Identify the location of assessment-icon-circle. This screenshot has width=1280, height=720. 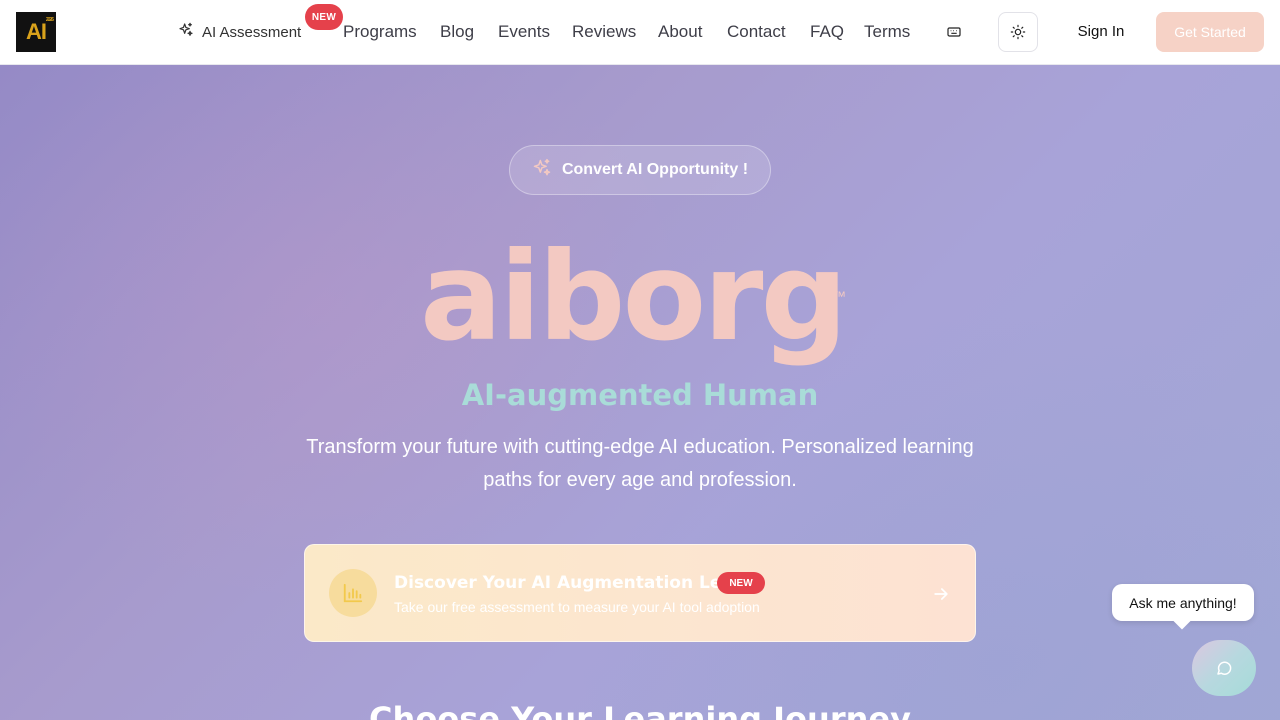
(353, 593).